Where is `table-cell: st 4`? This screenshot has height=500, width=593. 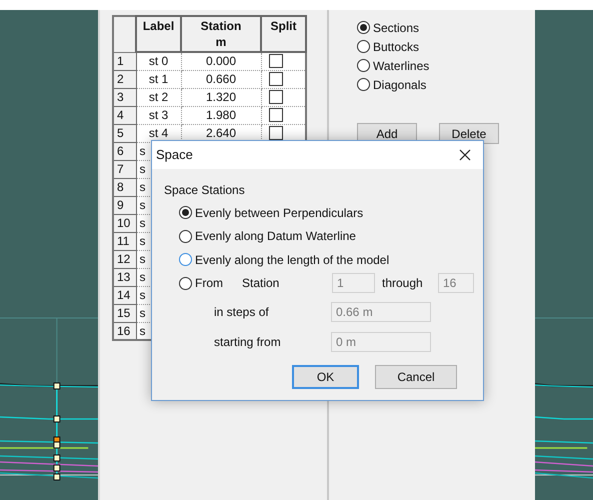 table-cell: st 4 is located at coordinates (158, 133).